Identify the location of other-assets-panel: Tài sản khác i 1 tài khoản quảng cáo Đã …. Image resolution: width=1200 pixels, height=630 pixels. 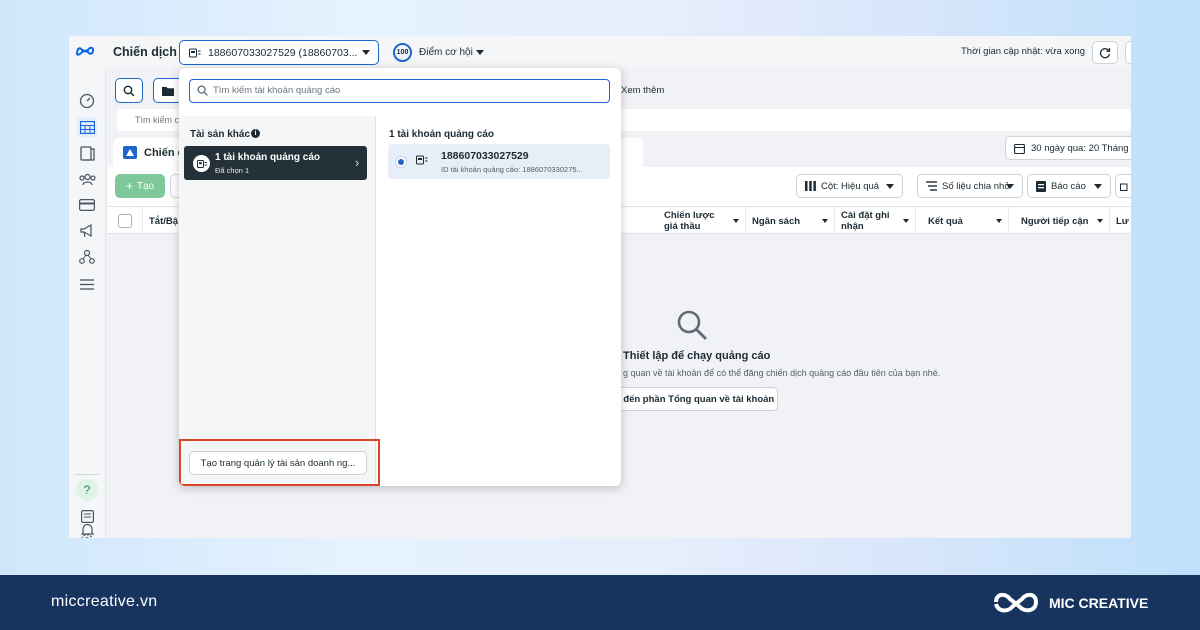
(277, 301).